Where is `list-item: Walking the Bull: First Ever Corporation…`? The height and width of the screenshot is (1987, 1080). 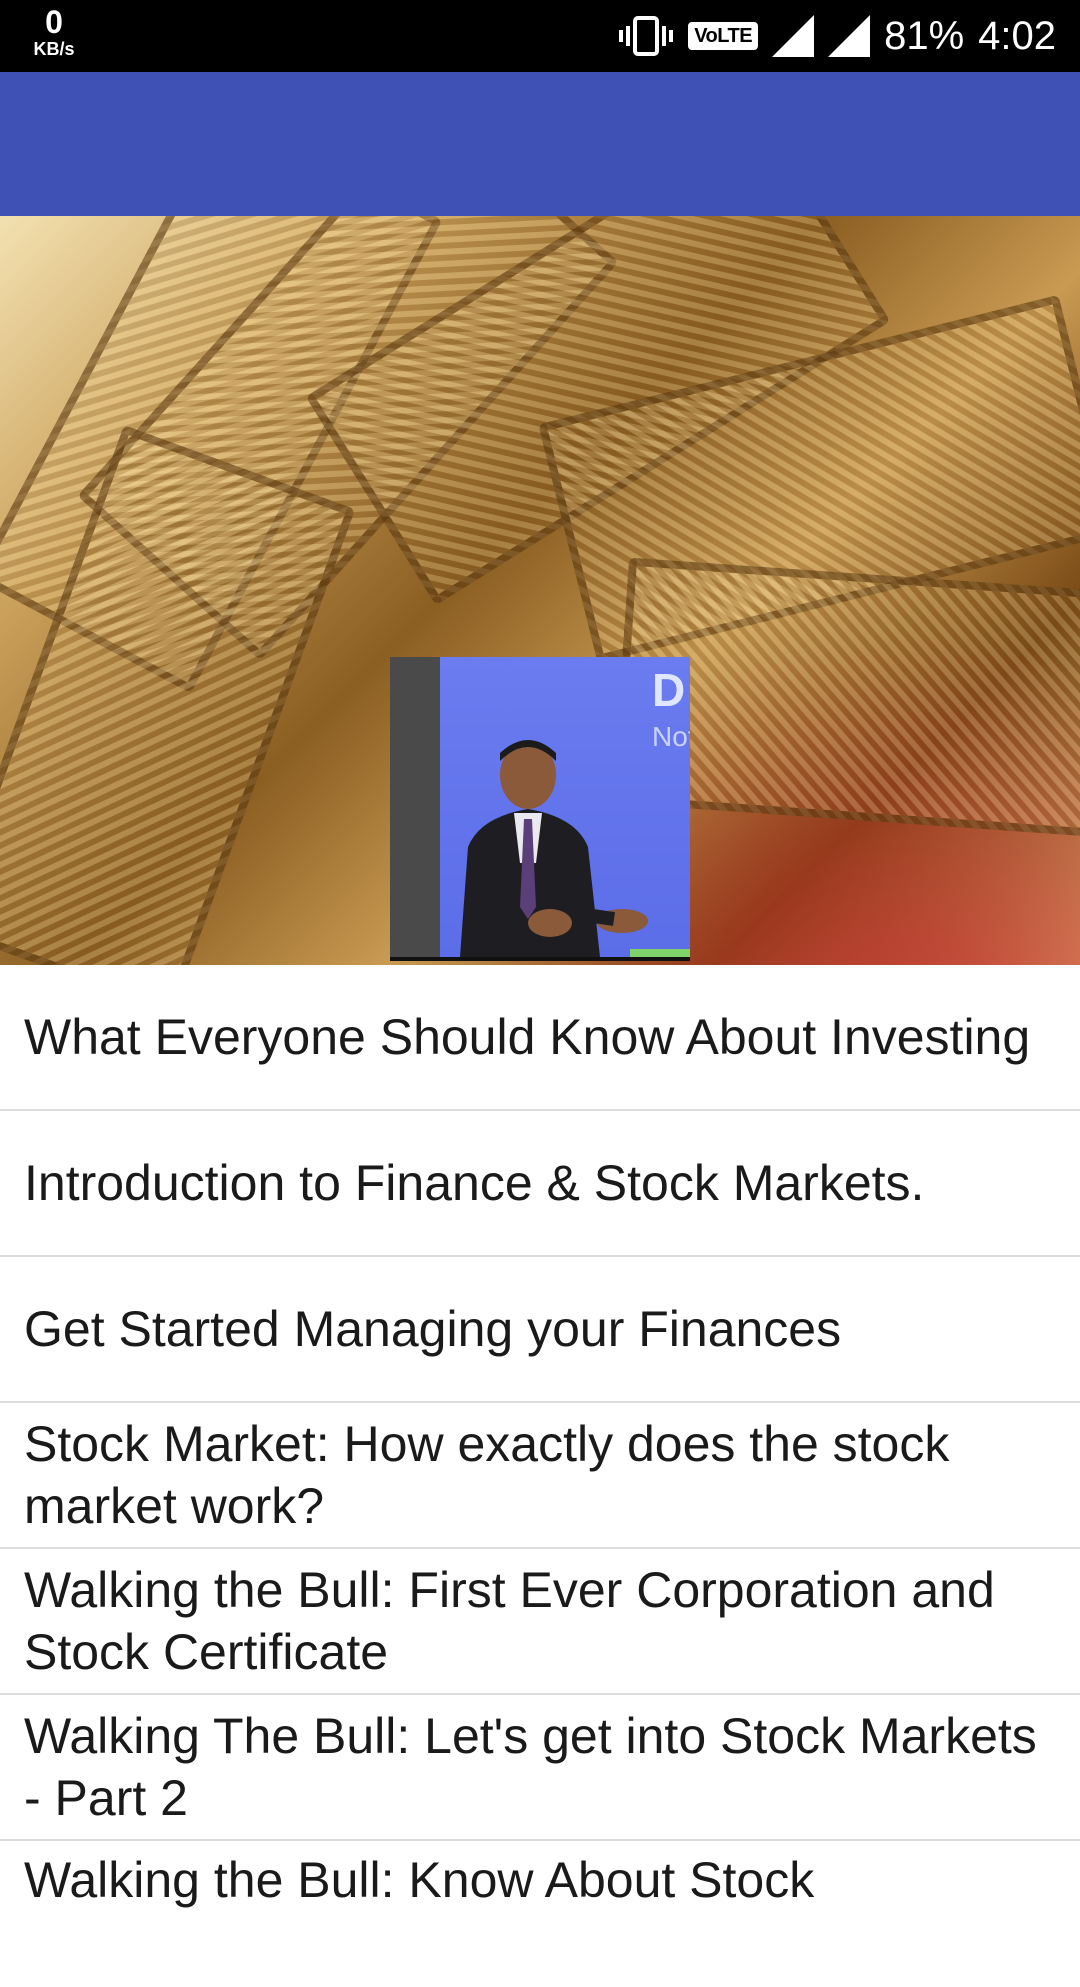
list-item: Walking the Bull: First Ever Corporation… is located at coordinates (540, 1622).